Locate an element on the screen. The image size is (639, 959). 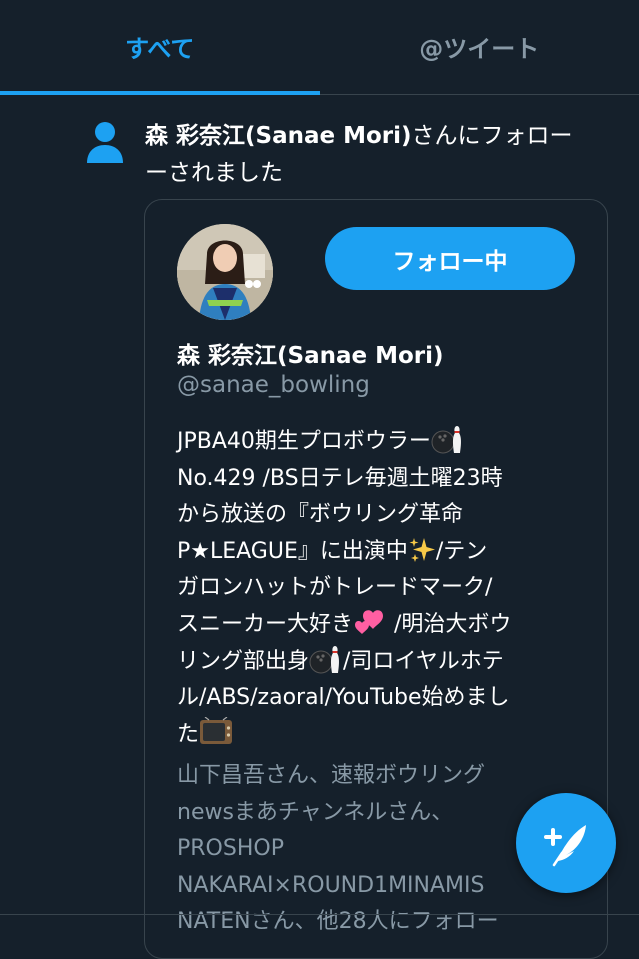
bio-text: JPBA40期生プロボウラー is located at coordinates (304, 441).